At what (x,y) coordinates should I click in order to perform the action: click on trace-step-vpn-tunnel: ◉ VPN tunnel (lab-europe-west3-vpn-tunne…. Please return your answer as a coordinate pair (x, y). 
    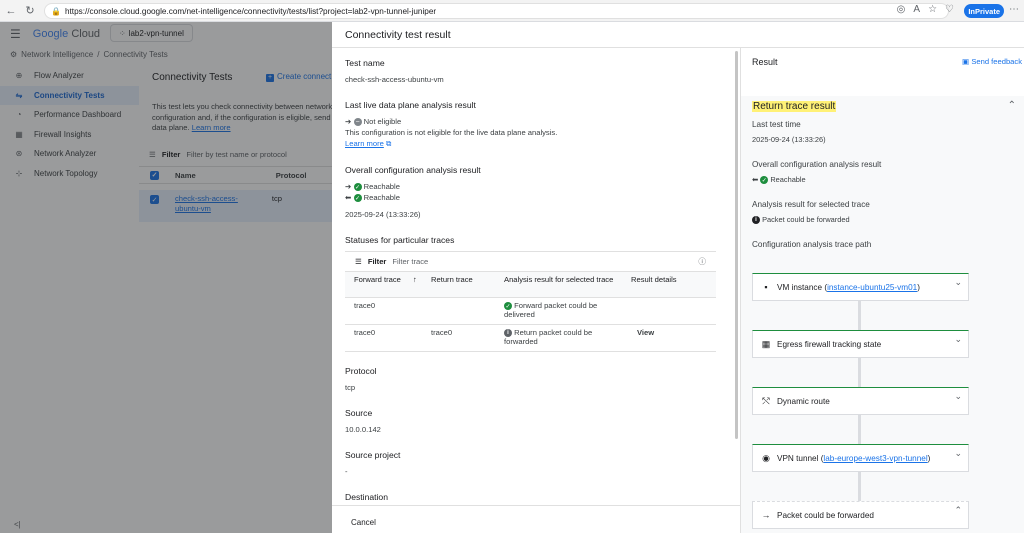
    Looking at the image, I should click on (860, 458).